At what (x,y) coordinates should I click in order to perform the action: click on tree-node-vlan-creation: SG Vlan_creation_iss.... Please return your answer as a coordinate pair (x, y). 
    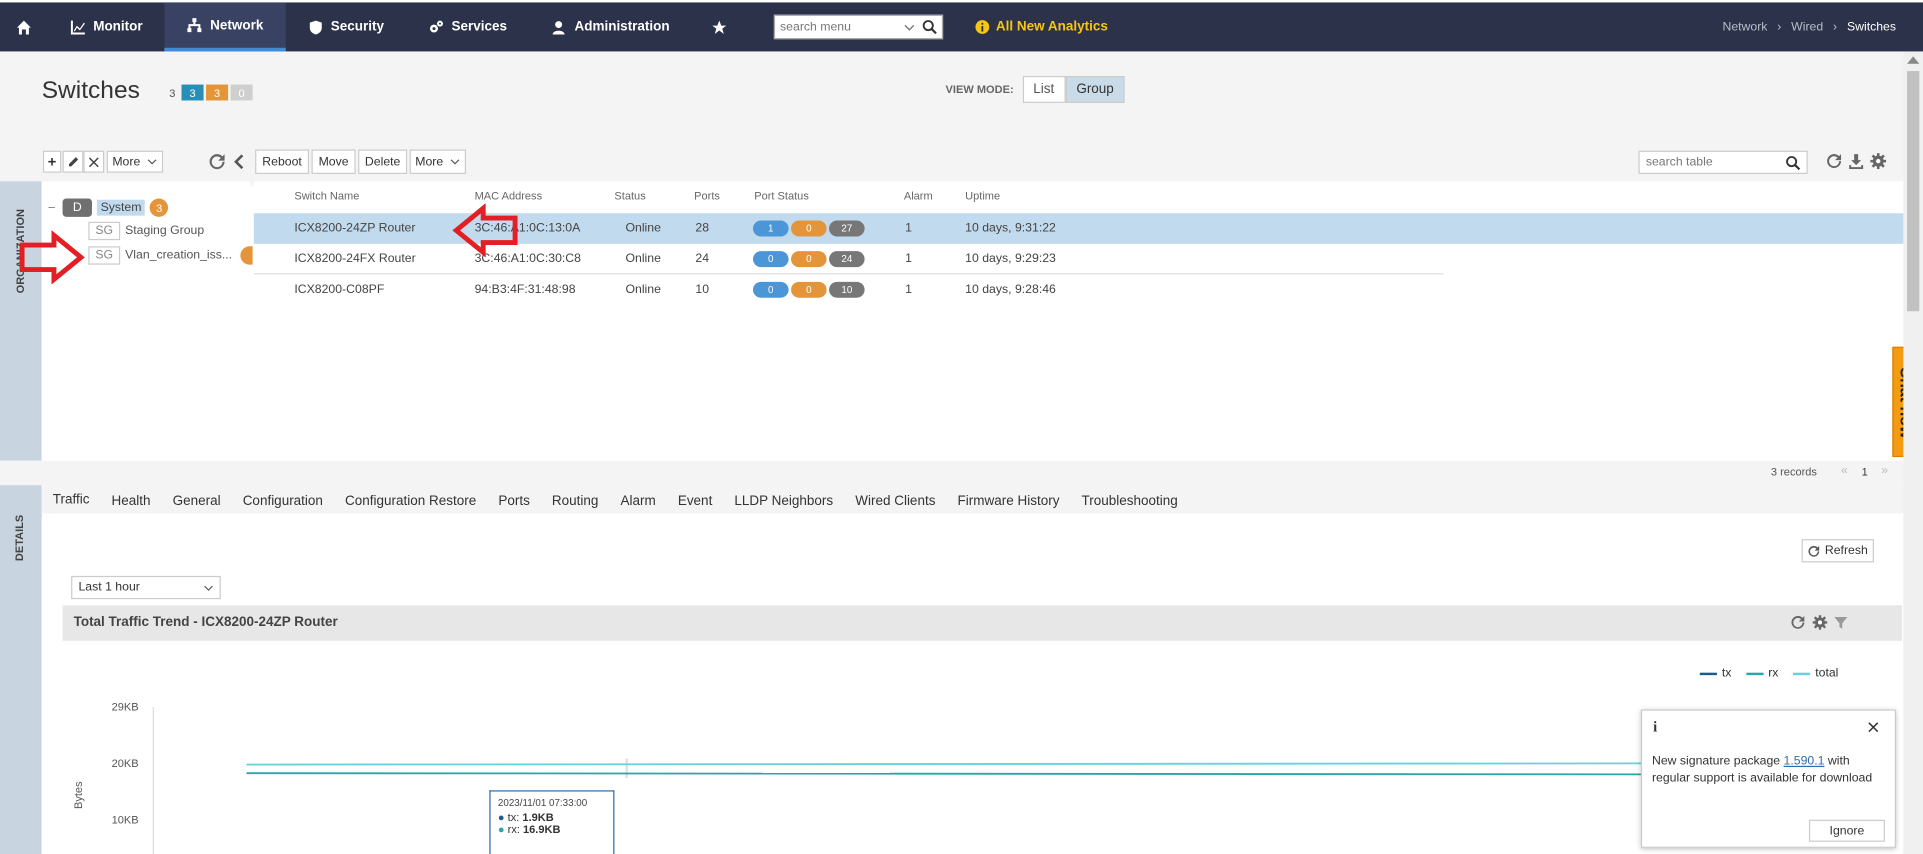
    Looking at the image, I should click on (160, 255).